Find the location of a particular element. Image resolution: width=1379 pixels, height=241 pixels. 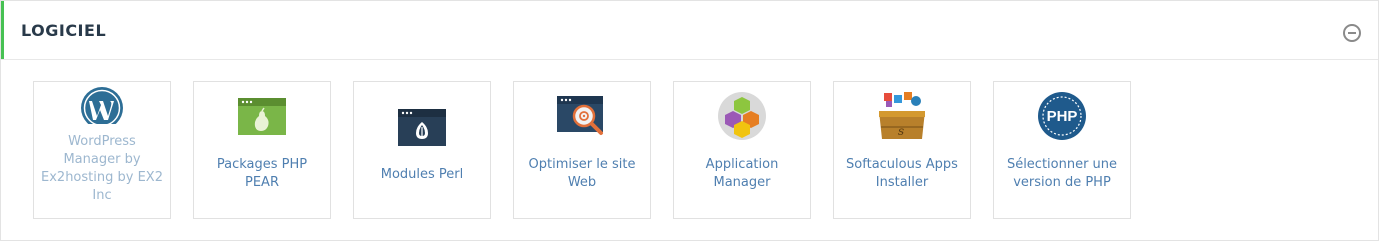

item-label: Optimiser le site Web is located at coordinates (582, 173).